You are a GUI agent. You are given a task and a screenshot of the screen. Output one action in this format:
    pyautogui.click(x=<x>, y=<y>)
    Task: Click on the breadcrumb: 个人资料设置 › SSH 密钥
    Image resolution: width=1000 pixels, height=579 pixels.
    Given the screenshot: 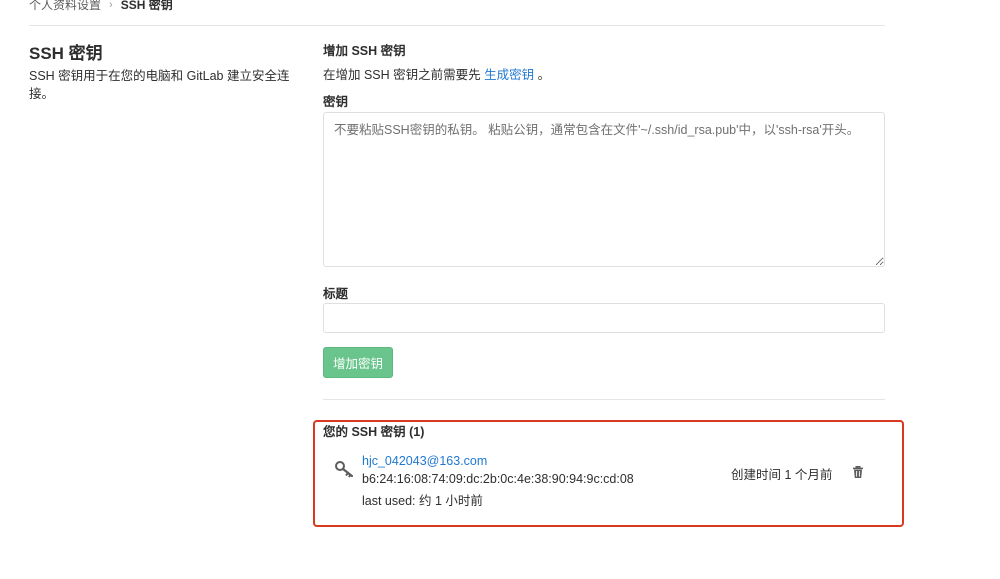 What is the action you would take?
    pyautogui.click(x=101, y=6)
    